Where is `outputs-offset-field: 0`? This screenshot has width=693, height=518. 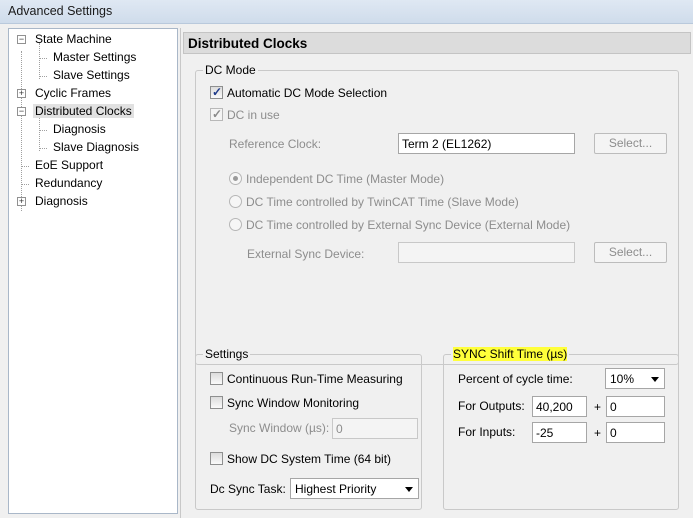
outputs-offset-field: 0 is located at coordinates (635, 406).